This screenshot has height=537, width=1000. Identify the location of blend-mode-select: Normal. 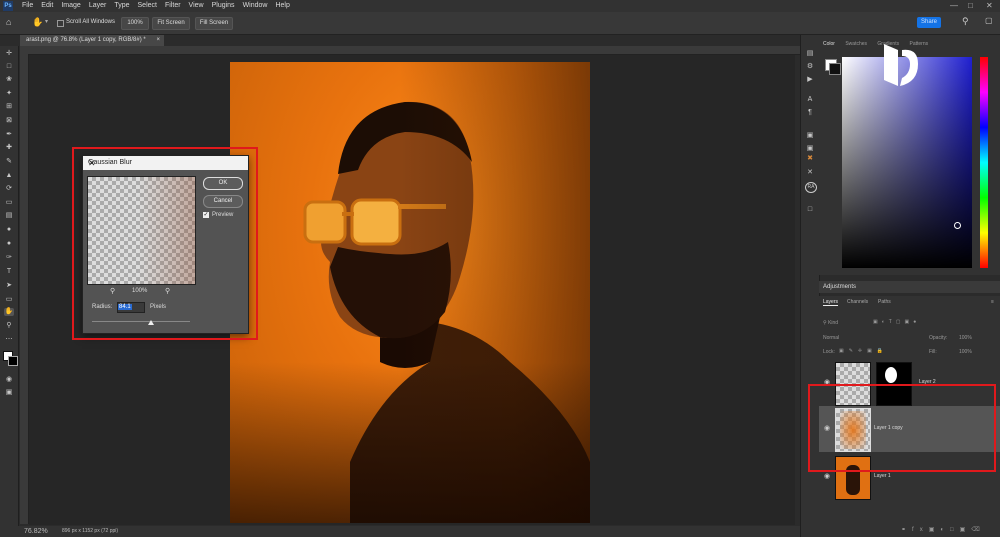
(831, 338).